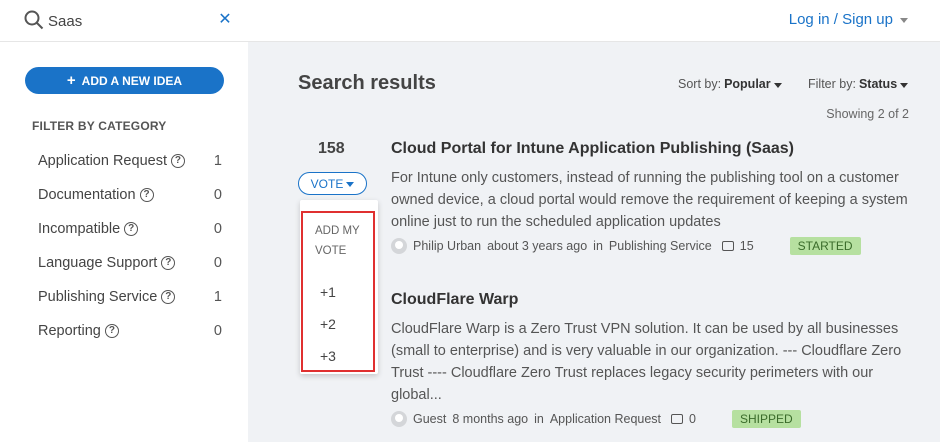 The width and height of the screenshot is (940, 442). Describe the element at coordinates (747, 84) in the screenshot. I see `sort-value: Popular` at that location.